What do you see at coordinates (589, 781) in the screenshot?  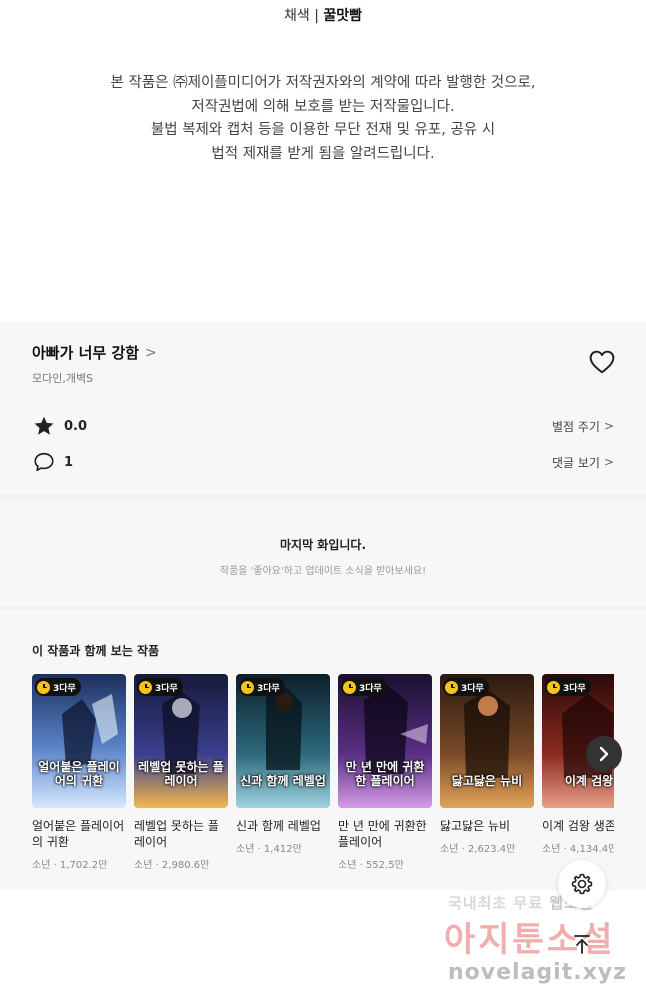 I see `cover-title: 이계 검왕` at bounding box center [589, 781].